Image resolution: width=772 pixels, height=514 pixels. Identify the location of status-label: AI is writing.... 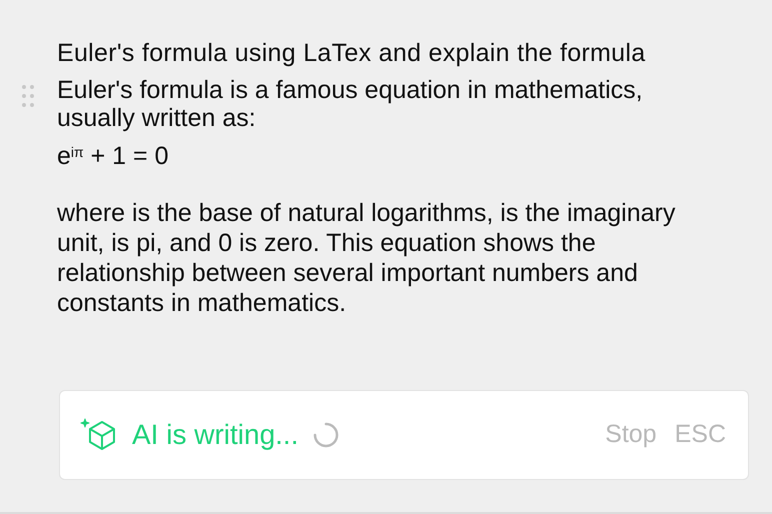
(215, 435).